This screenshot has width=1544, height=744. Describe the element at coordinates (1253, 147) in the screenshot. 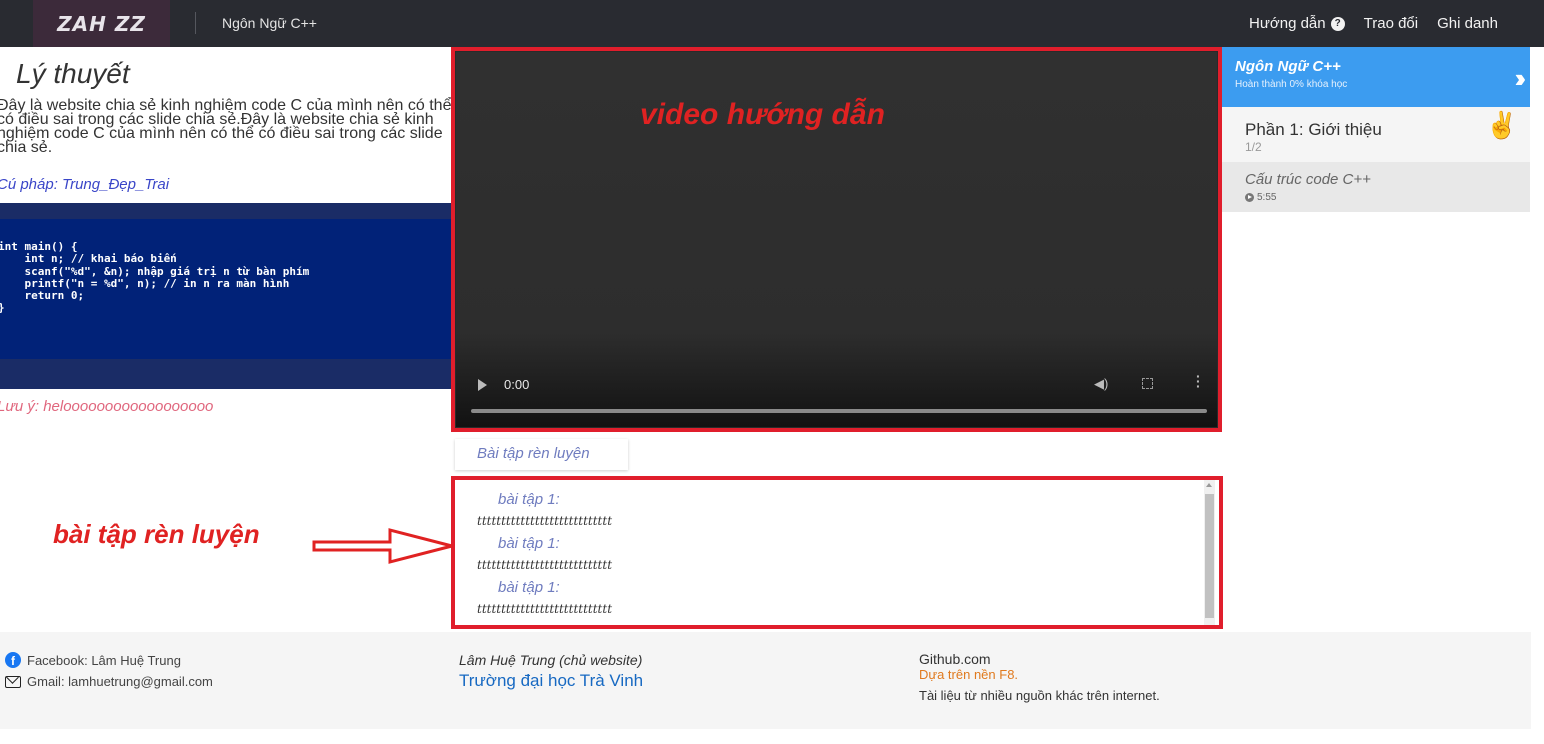

I see `section-count: 1/2` at that location.